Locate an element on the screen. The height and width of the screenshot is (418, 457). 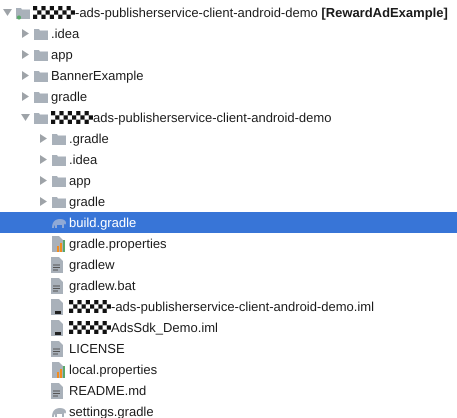
tree-item: gradlew.bat is located at coordinates (228, 285).